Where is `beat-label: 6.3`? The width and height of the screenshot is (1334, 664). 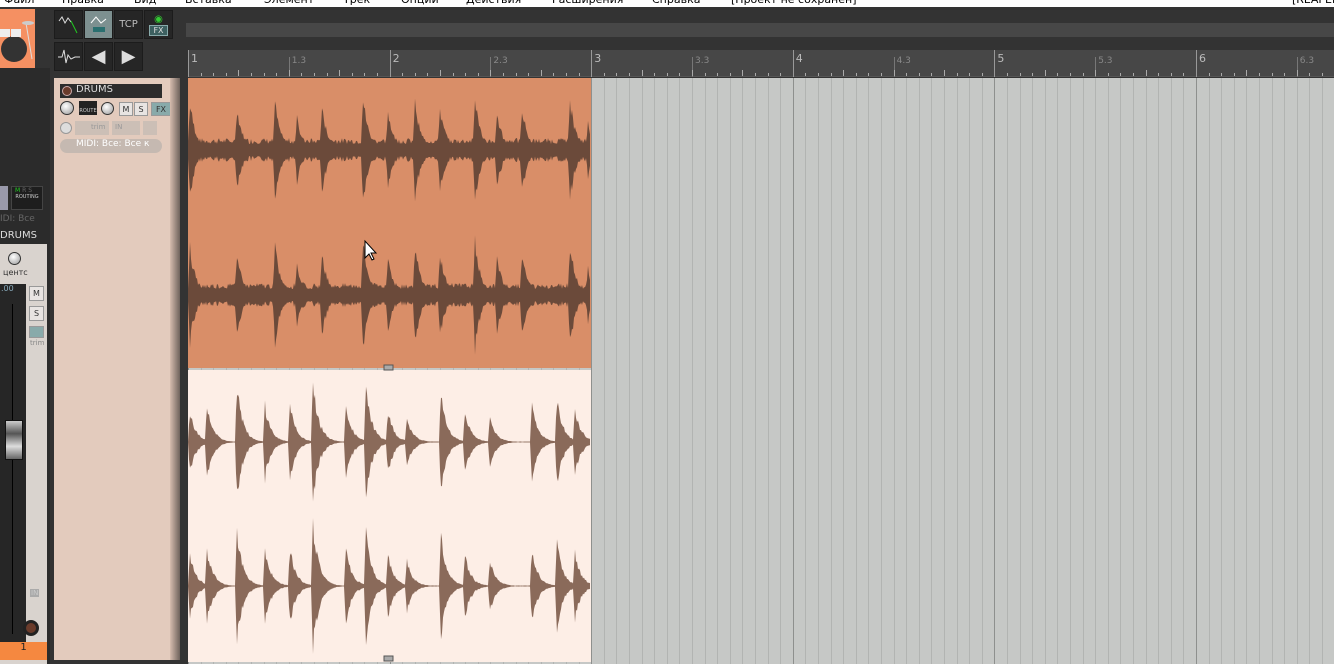 beat-label: 6.3 is located at coordinates (1307, 61).